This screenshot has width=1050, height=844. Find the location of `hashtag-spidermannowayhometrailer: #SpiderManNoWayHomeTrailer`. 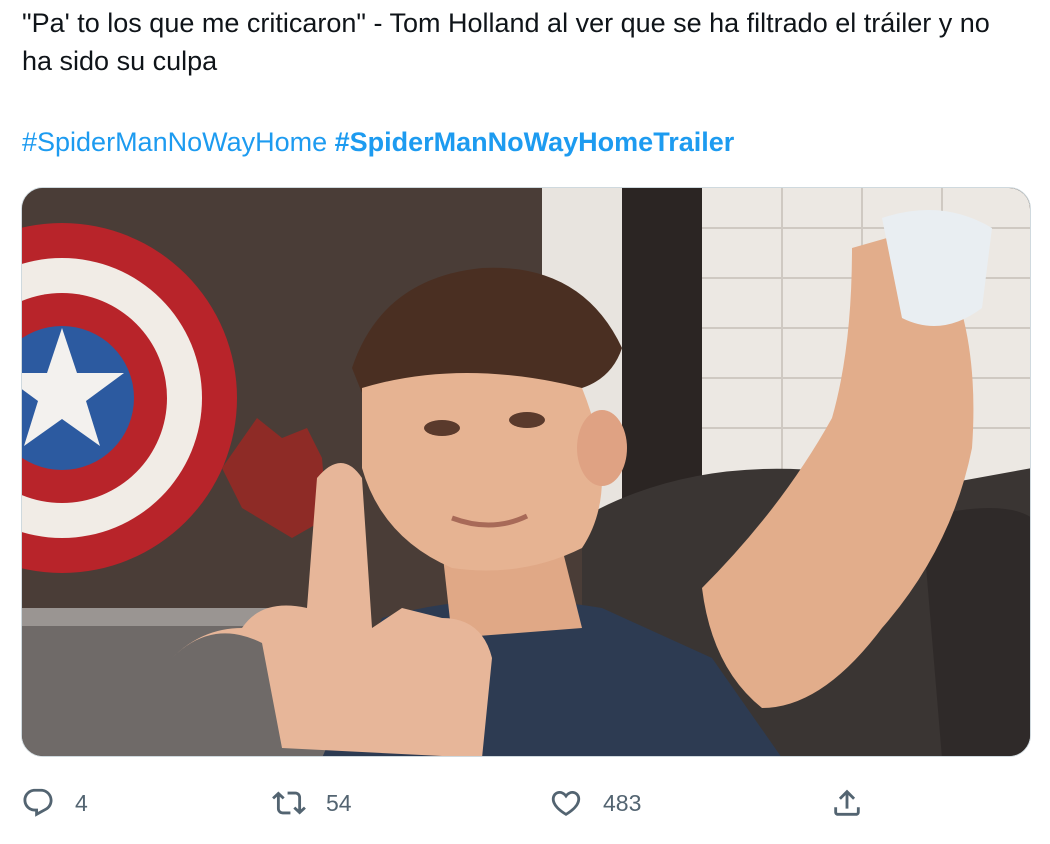

hashtag-spidermannowayhometrailer: #SpiderManNoWayHomeTrailer is located at coordinates (535, 142).